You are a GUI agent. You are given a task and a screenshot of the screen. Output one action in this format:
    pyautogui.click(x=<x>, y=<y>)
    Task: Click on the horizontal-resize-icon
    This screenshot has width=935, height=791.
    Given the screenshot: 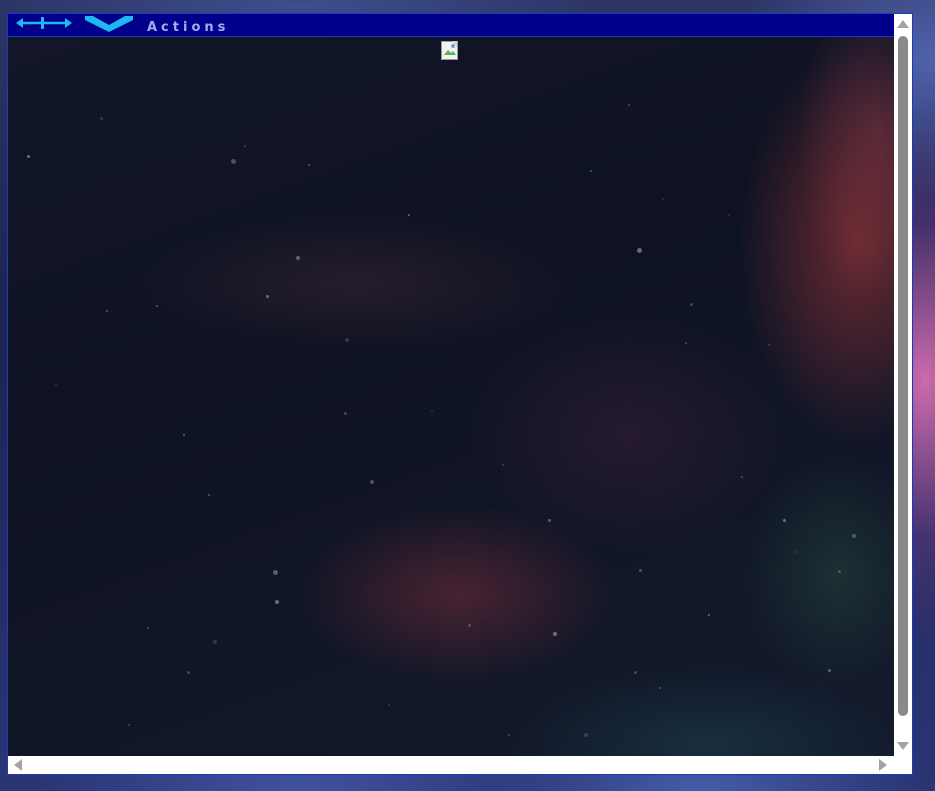 What is the action you would take?
    pyautogui.click(x=44, y=23)
    